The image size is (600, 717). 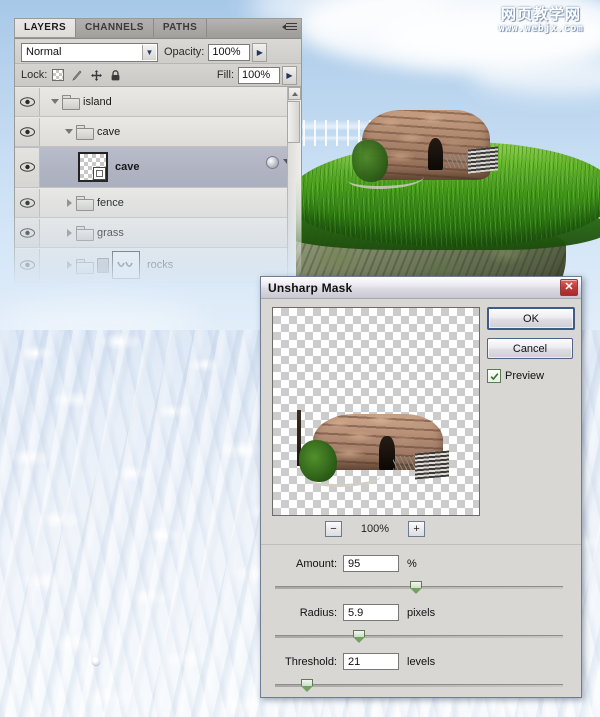 I want to click on layer-row-cave-selected: cave, so click(x=158, y=167).